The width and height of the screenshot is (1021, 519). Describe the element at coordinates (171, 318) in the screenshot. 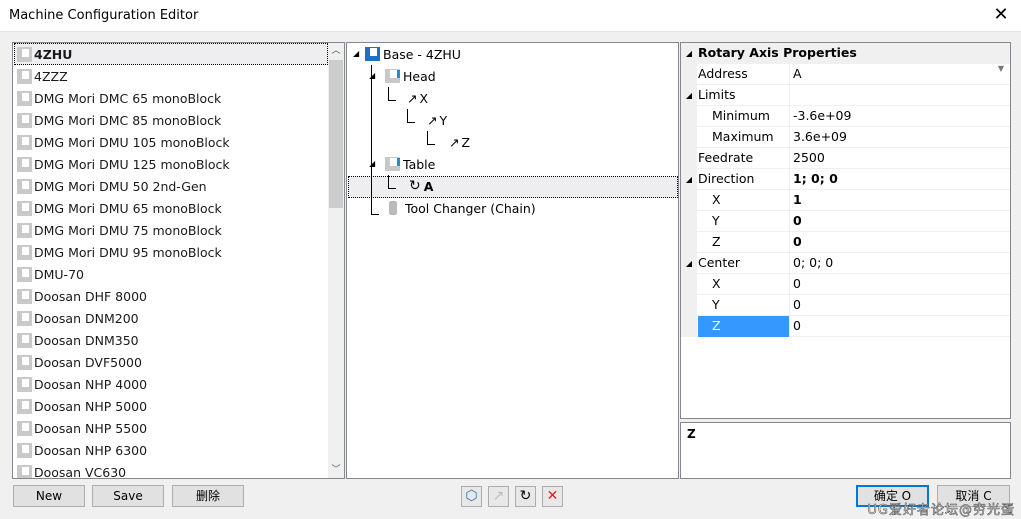

I see `machine-list-item: Doosan DNM200` at that location.